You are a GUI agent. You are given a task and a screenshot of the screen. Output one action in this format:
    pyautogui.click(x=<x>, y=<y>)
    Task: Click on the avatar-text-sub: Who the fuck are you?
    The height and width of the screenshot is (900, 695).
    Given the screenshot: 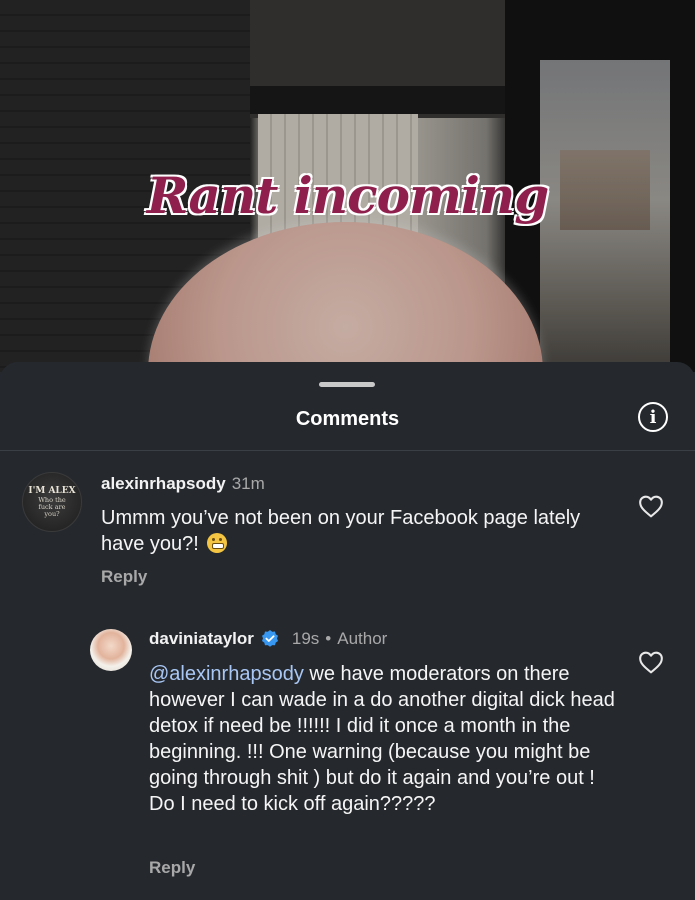 What is the action you would take?
    pyautogui.click(x=52, y=506)
    